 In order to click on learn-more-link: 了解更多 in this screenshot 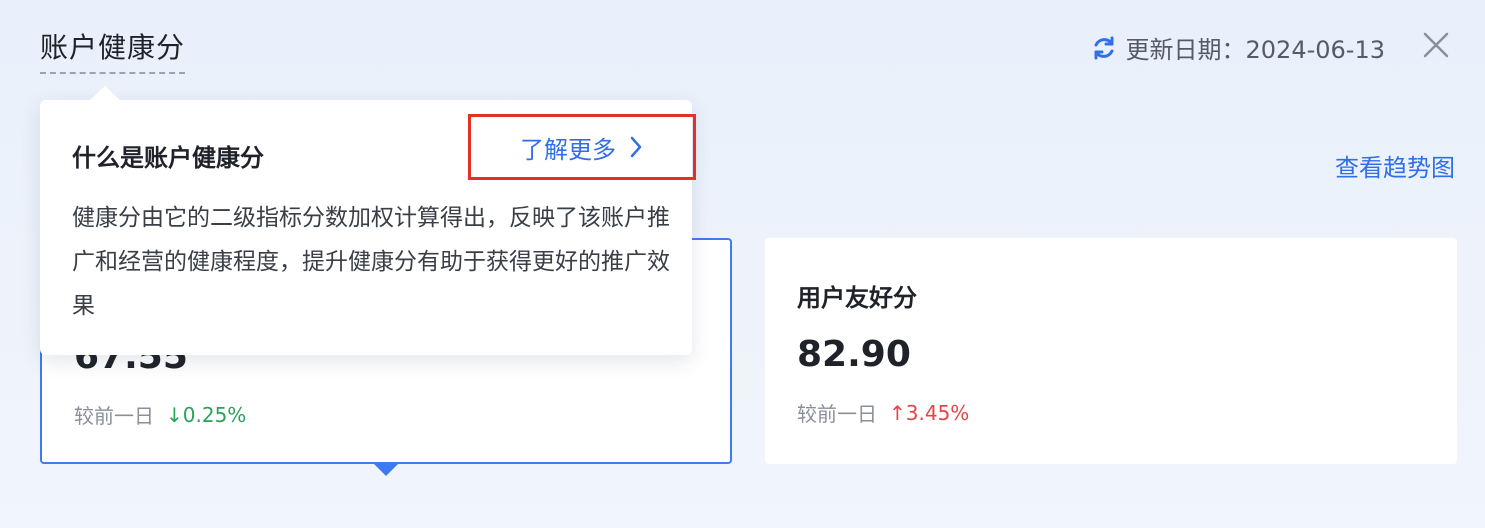, I will do `click(582, 147)`.